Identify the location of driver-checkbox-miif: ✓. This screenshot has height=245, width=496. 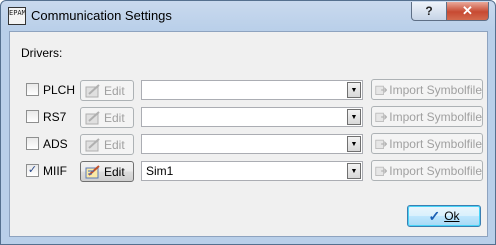
(32, 170).